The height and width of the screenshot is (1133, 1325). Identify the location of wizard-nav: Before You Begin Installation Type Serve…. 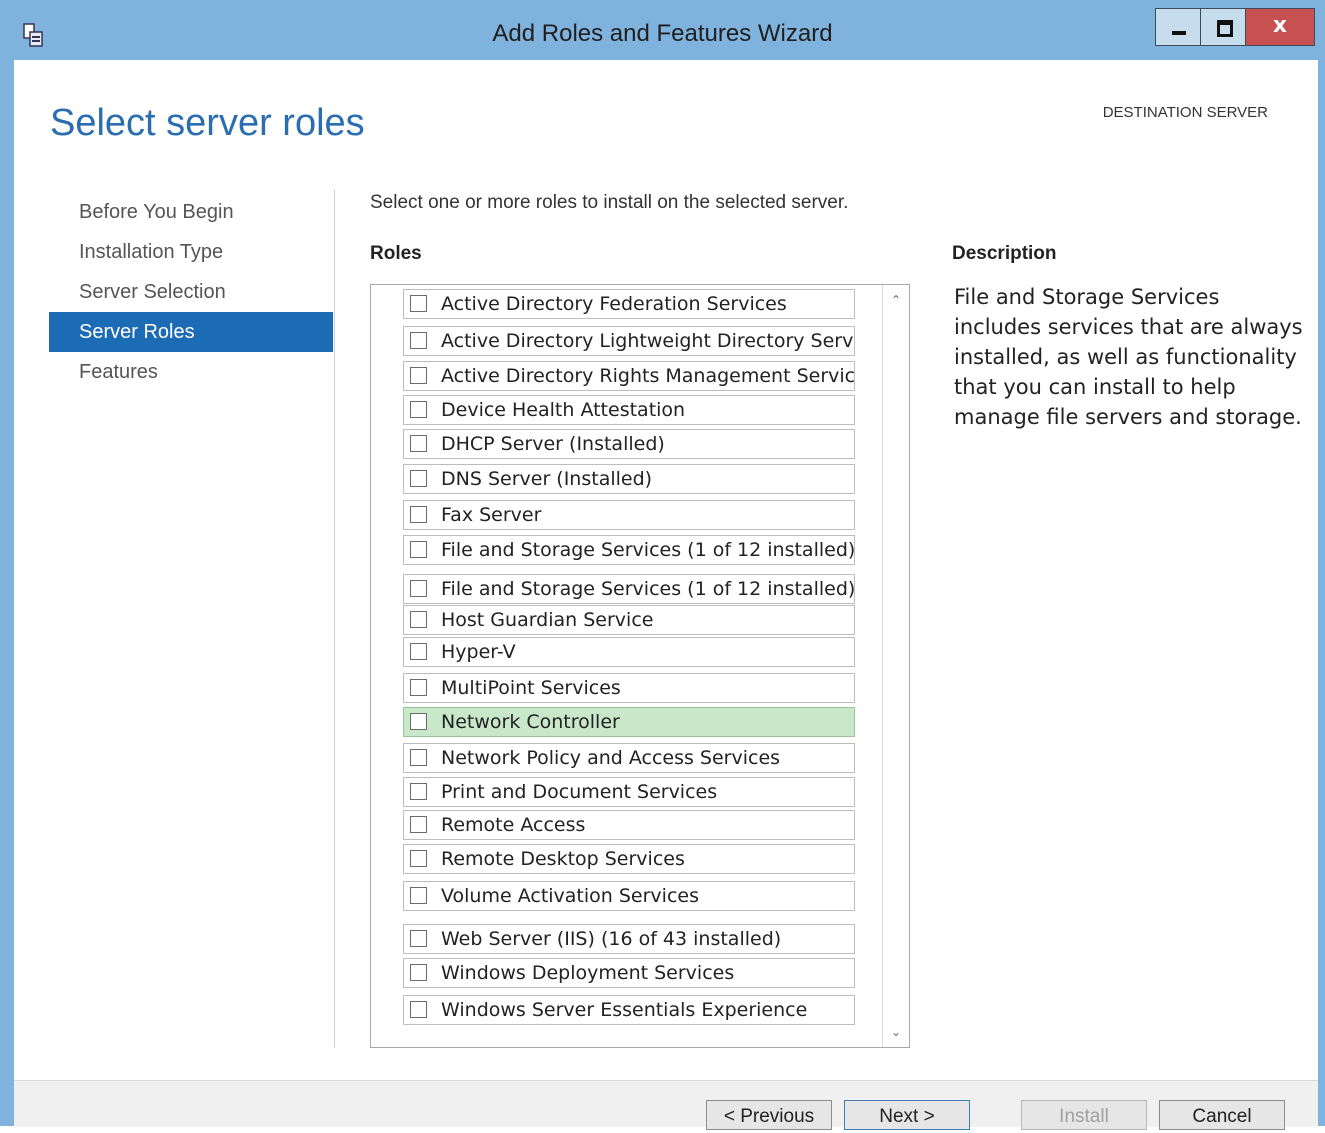
(191, 292).